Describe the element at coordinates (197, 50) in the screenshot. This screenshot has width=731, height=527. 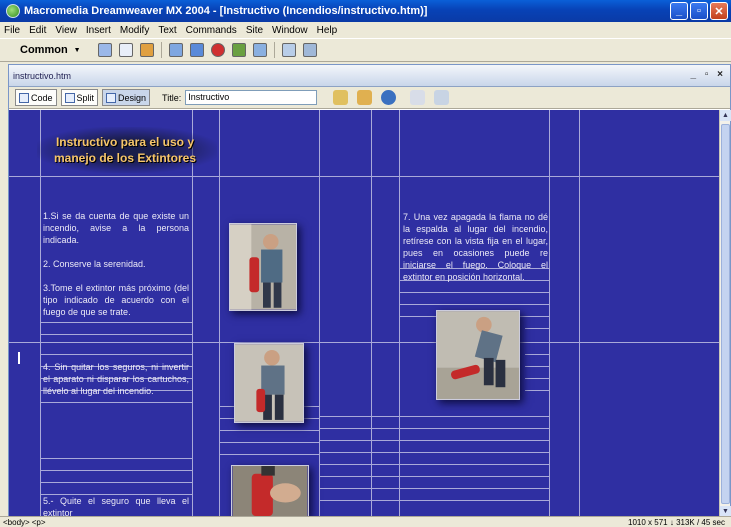
I see `layer-icon` at that location.